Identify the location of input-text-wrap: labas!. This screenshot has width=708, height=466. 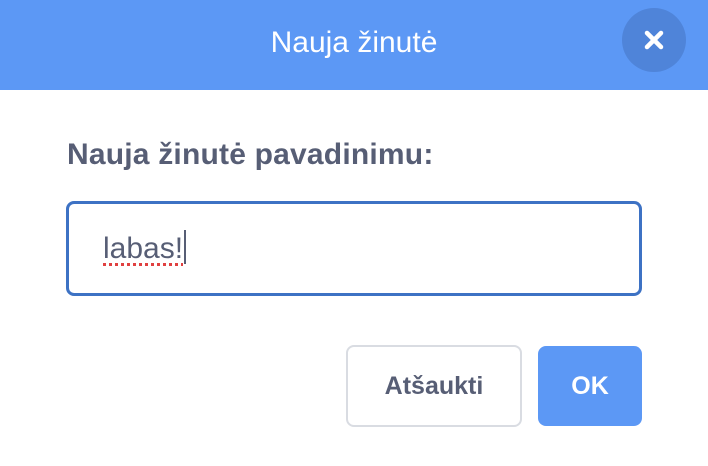
(145, 251).